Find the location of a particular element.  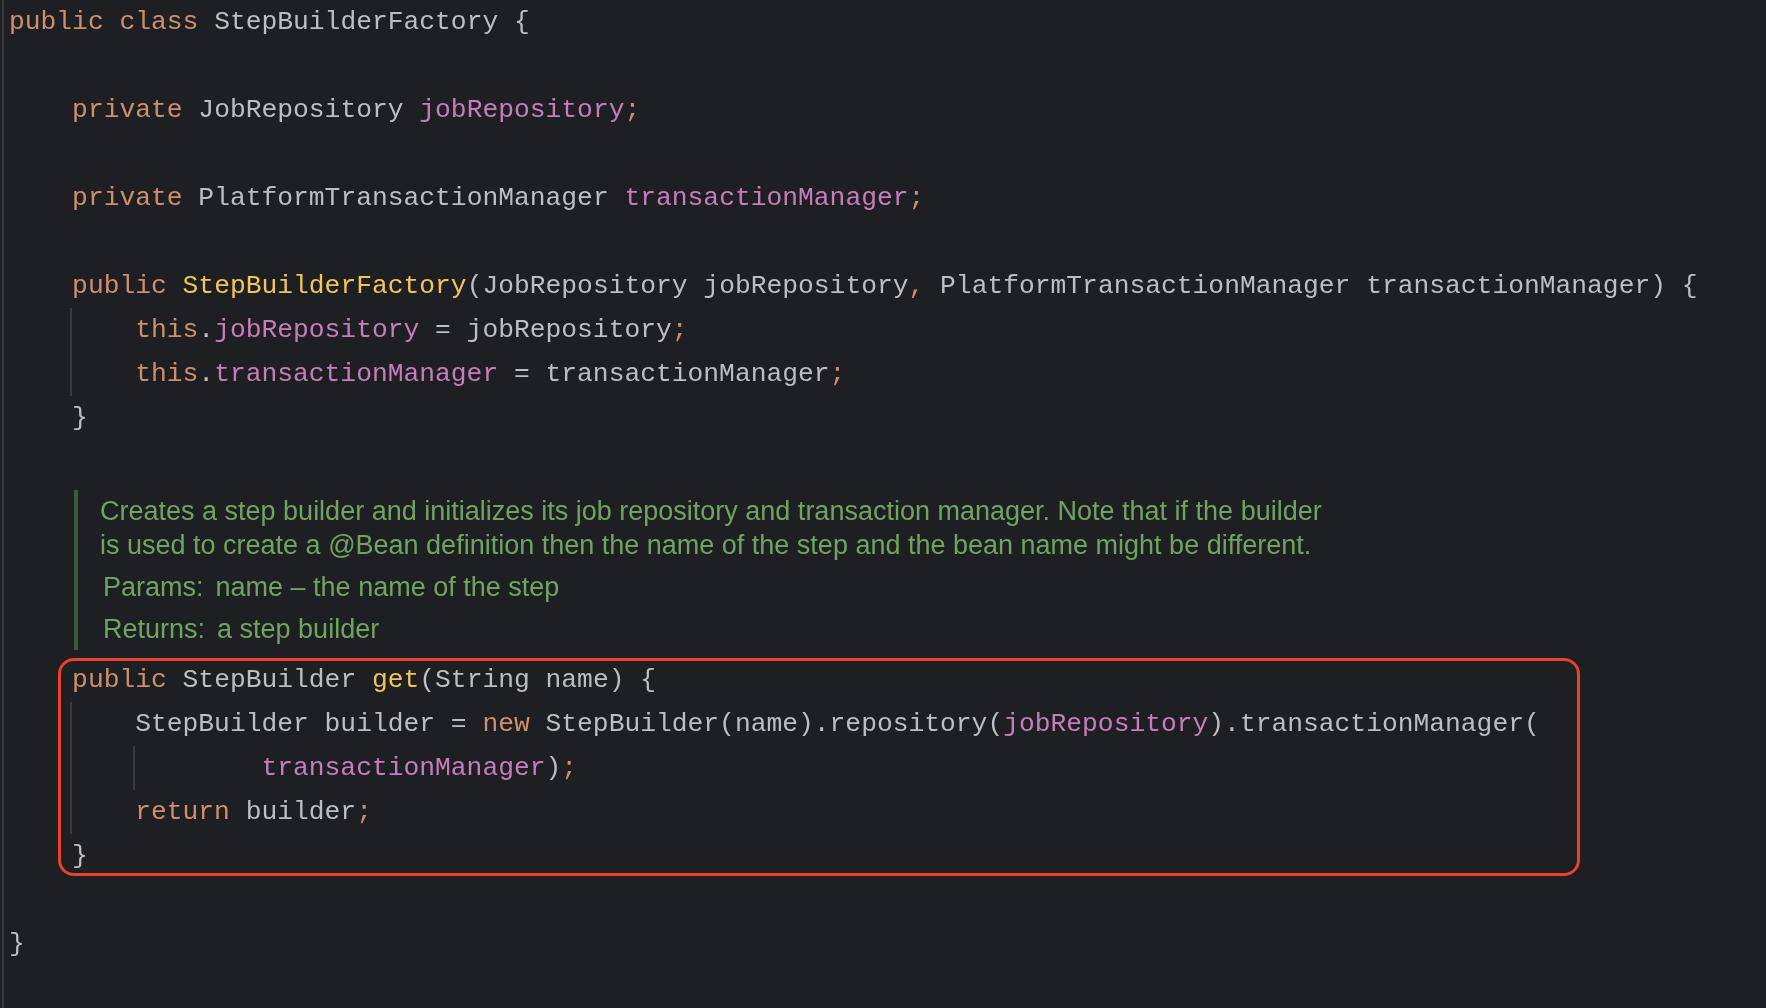

code-text: ).transactionManager( is located at coordinates (1374, 724).